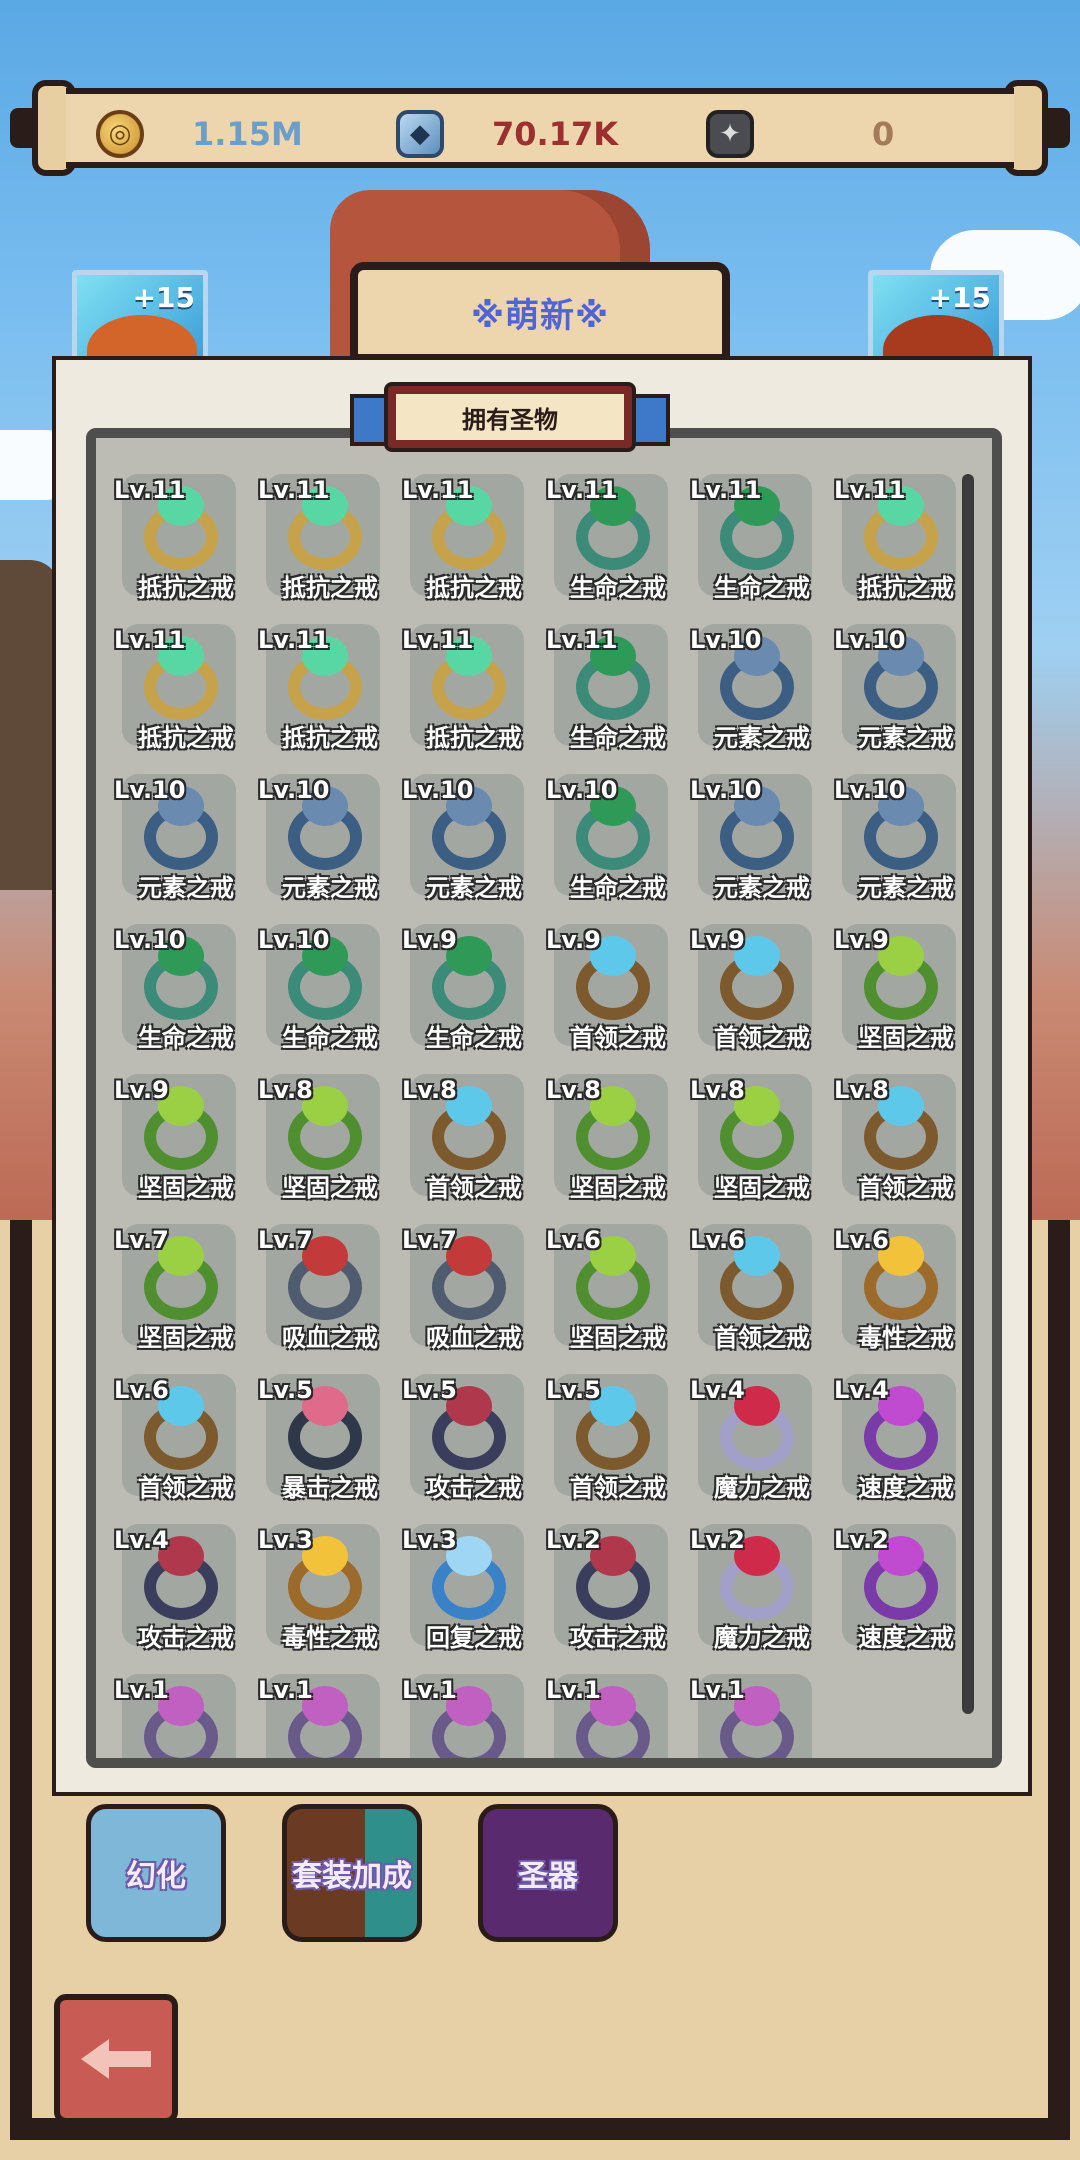 This screenshot has width=1080, height=2160. I want to click on crystal-currency: ◆ 70.17K, so click(507, 134).